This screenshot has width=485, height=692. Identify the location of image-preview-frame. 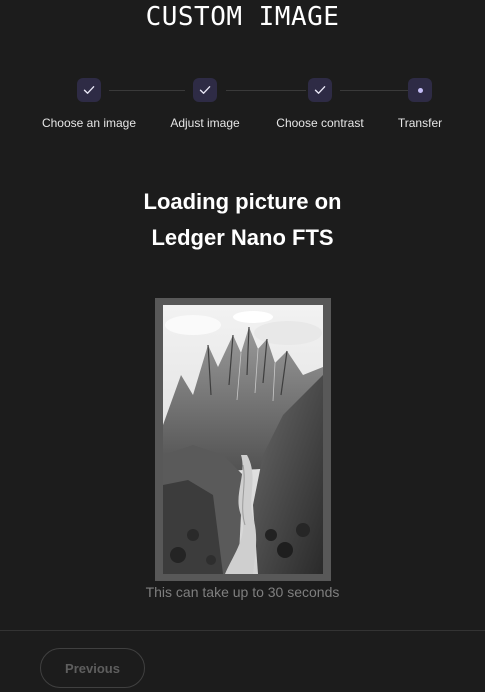
(243, 439).